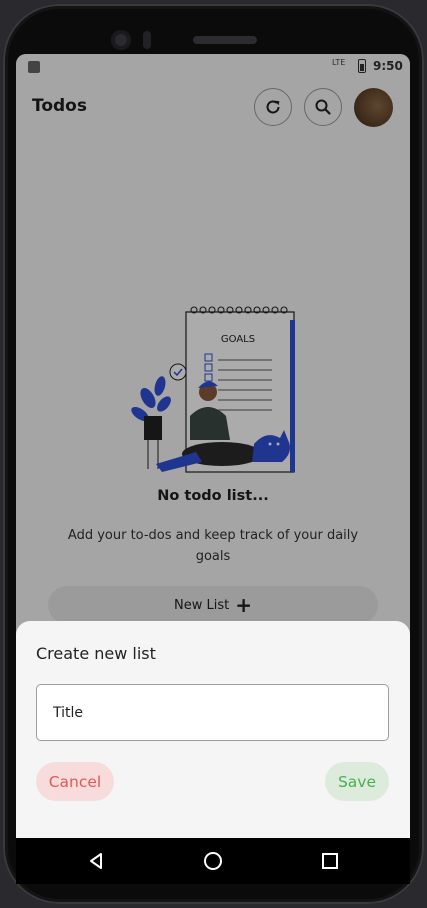 The image size is (427, 908). What do you see at coordinates (121, 40) in the screenshot?
I see `front-camera` at bounding box center [121, 40].